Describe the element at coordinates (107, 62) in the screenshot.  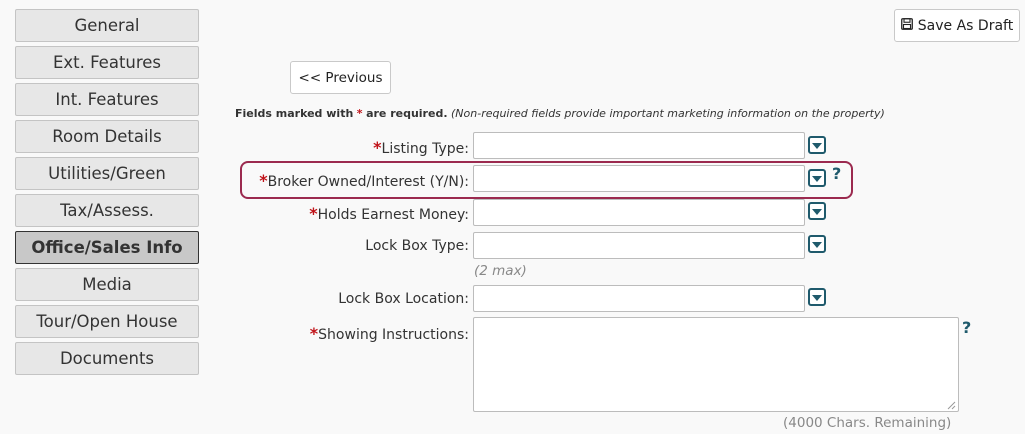
I see `sidebar-item-ext-features: Ext. Features` at that location.